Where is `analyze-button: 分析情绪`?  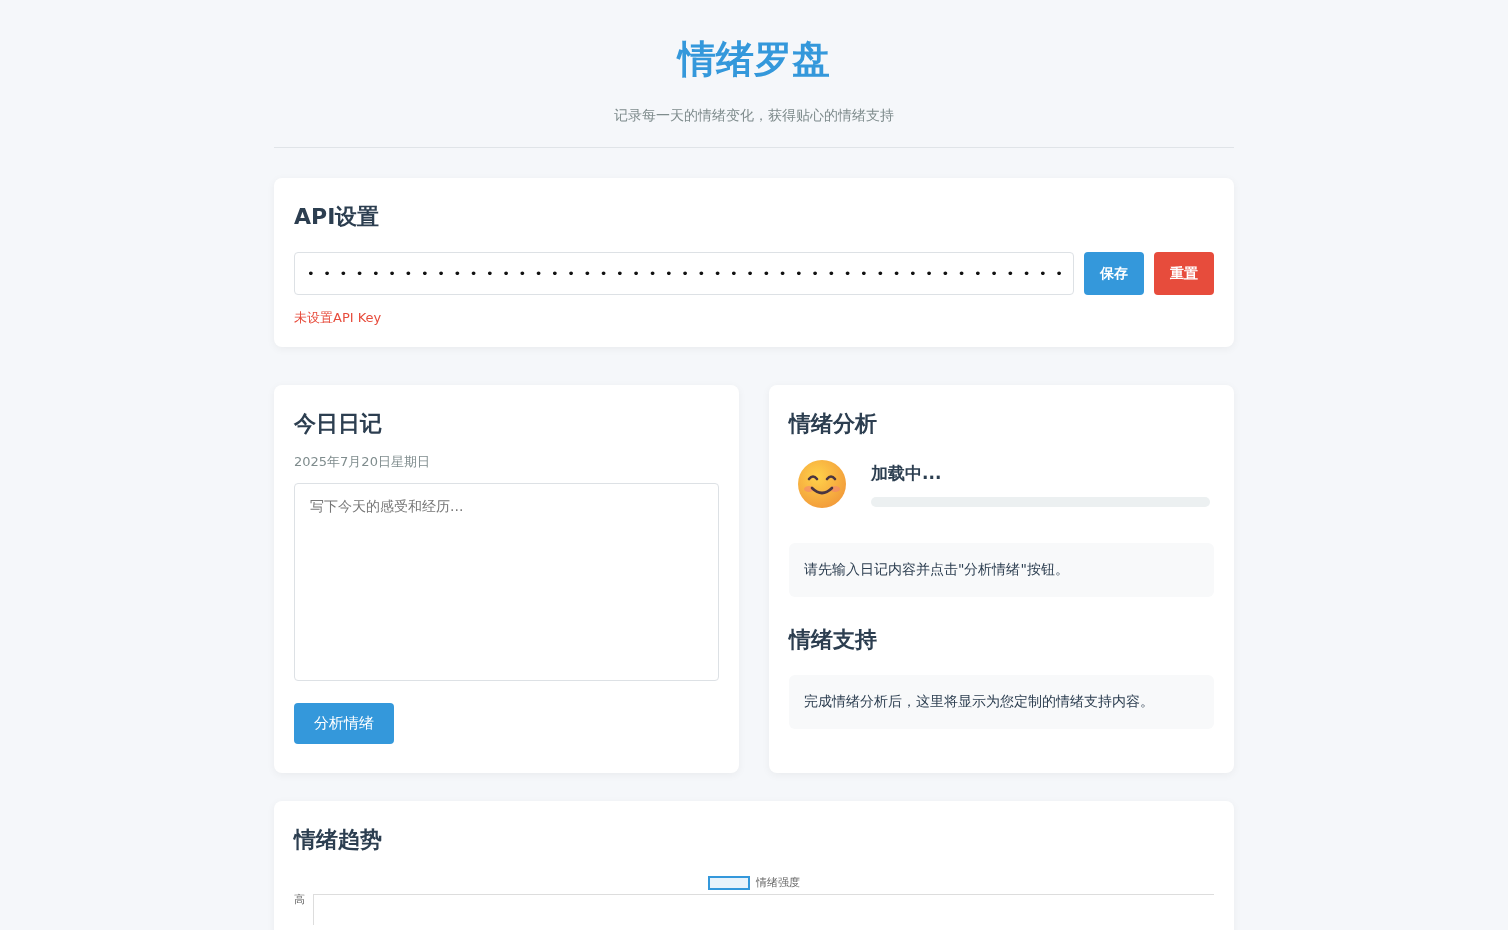
analyze-button: 分析情绪 is located at coordinates (344, 723).